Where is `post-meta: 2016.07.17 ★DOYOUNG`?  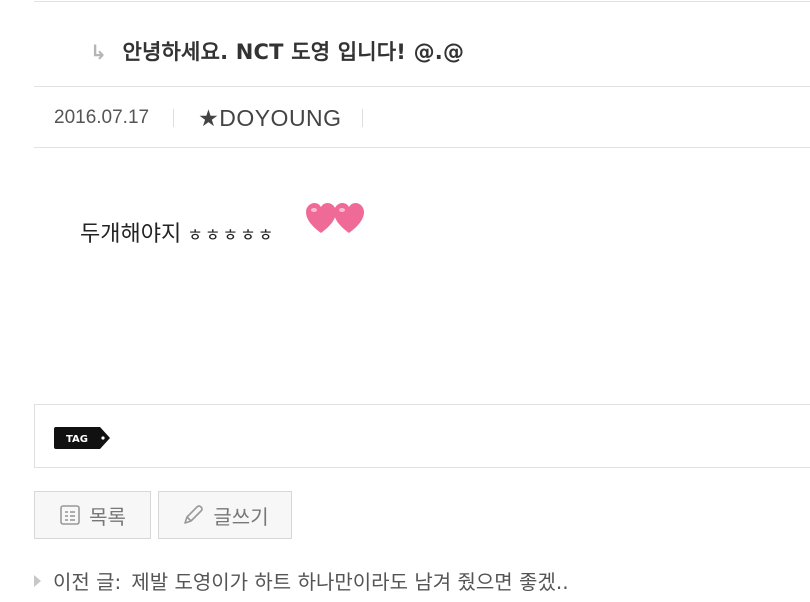 post-meta: 2016.07.17 ★DOYOUNG is located at coordinates (208, 118).